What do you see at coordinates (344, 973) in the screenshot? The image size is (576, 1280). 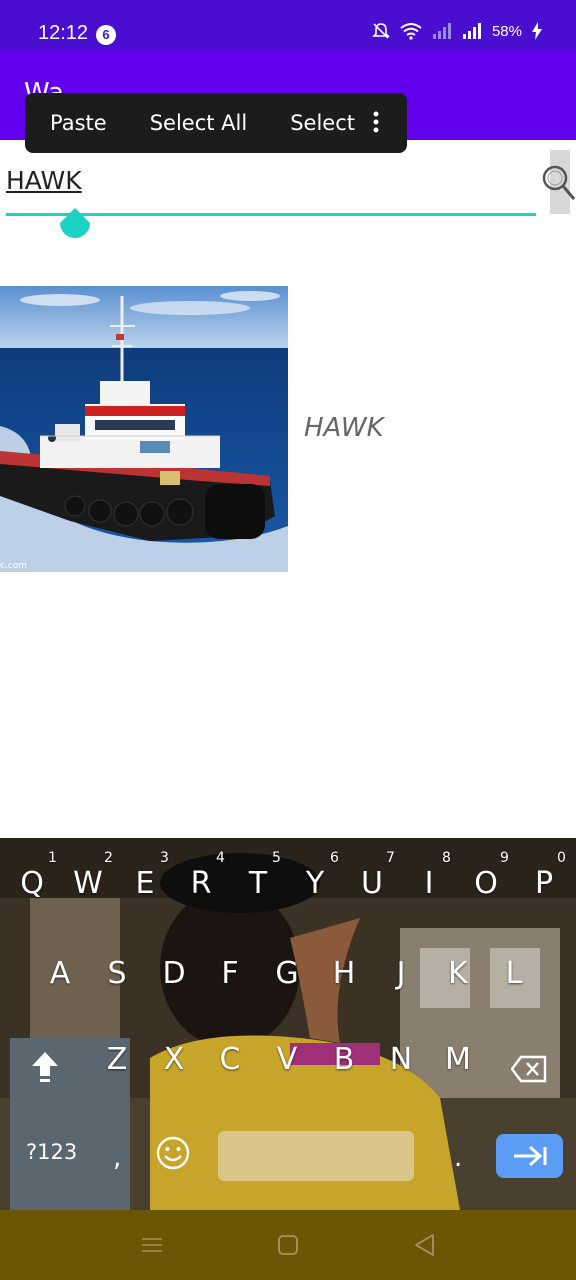 I see `key-h: H` at bounding box center [344, 973].